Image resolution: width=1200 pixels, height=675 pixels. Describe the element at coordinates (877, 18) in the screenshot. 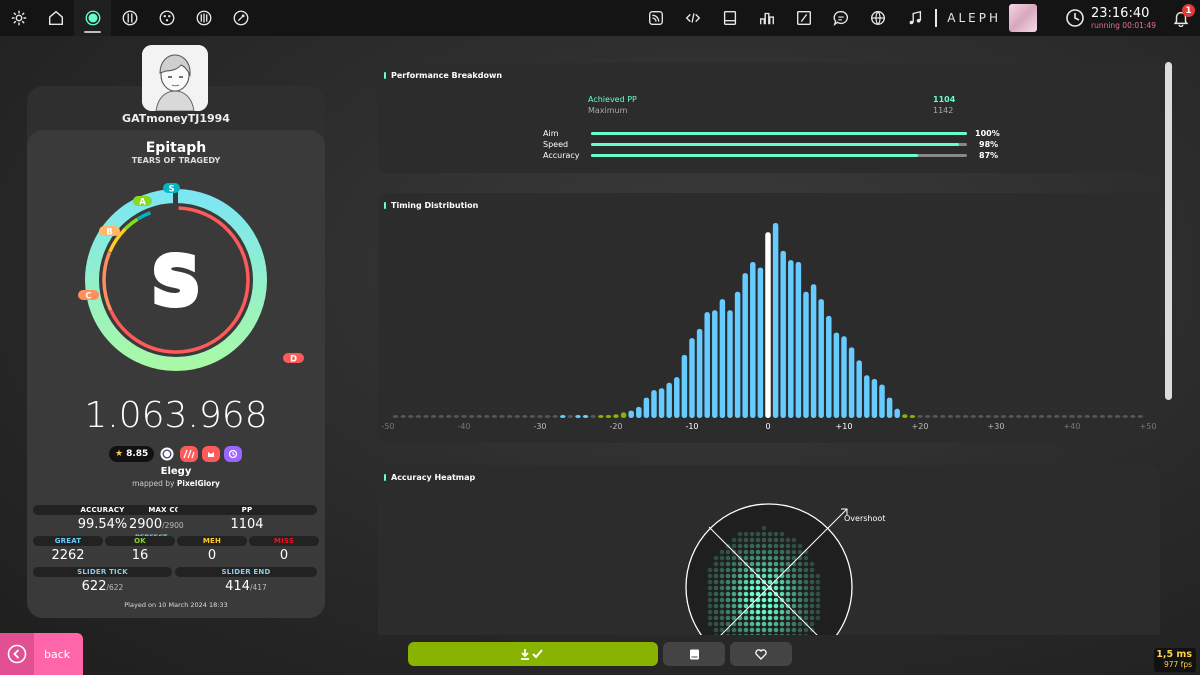

I see `dashboard-icon` at that location.